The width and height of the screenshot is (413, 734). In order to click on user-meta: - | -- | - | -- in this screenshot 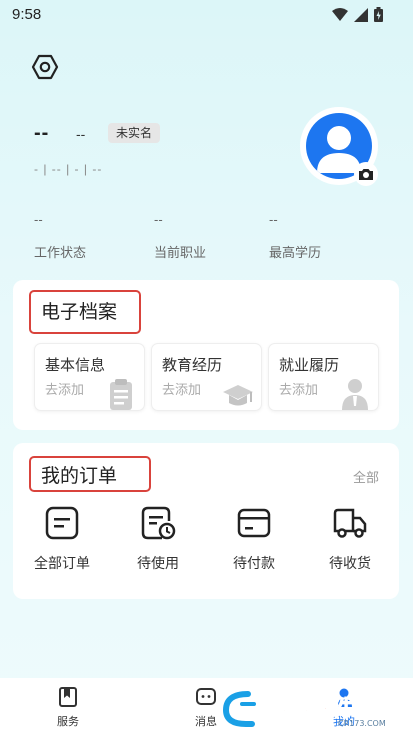, I will do `click(68, 169)`.